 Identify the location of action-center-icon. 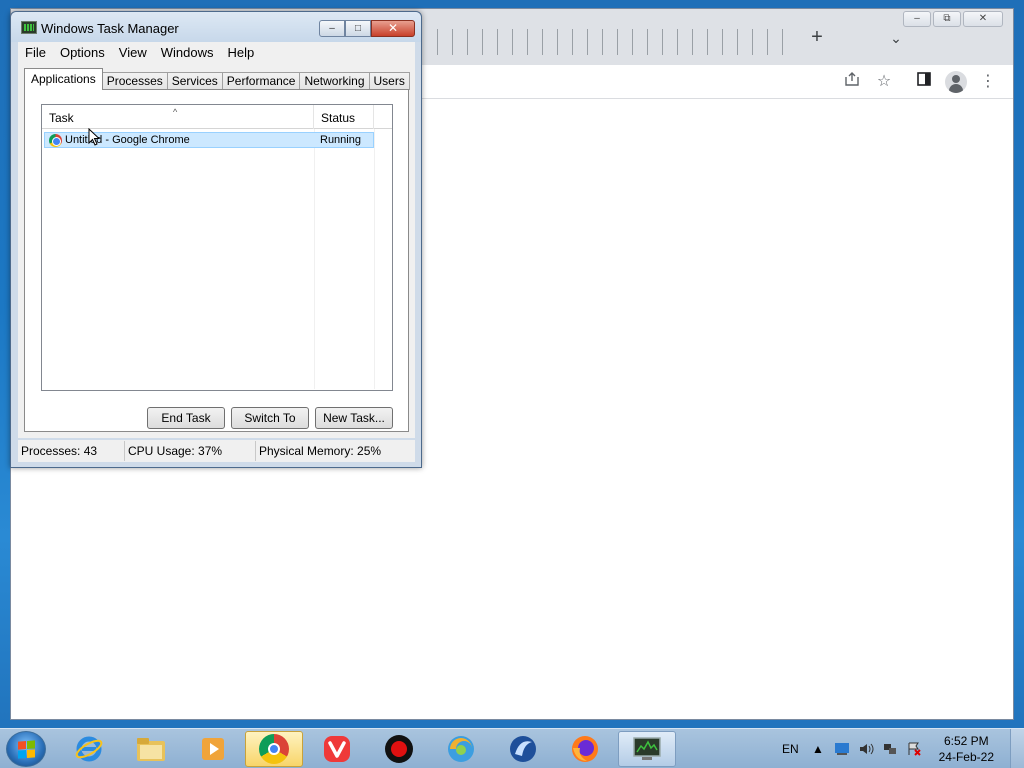
(842, 749).